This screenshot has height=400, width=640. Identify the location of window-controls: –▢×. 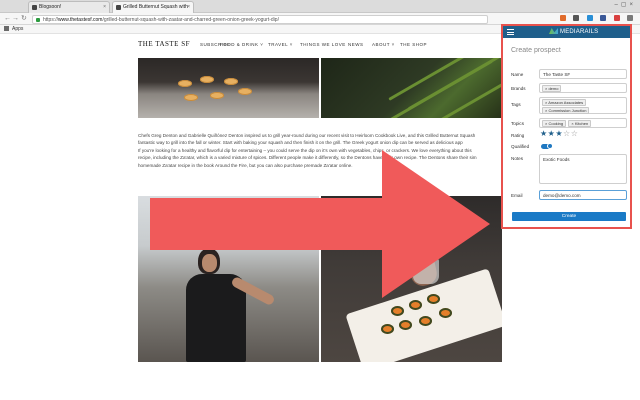
(625, 4).